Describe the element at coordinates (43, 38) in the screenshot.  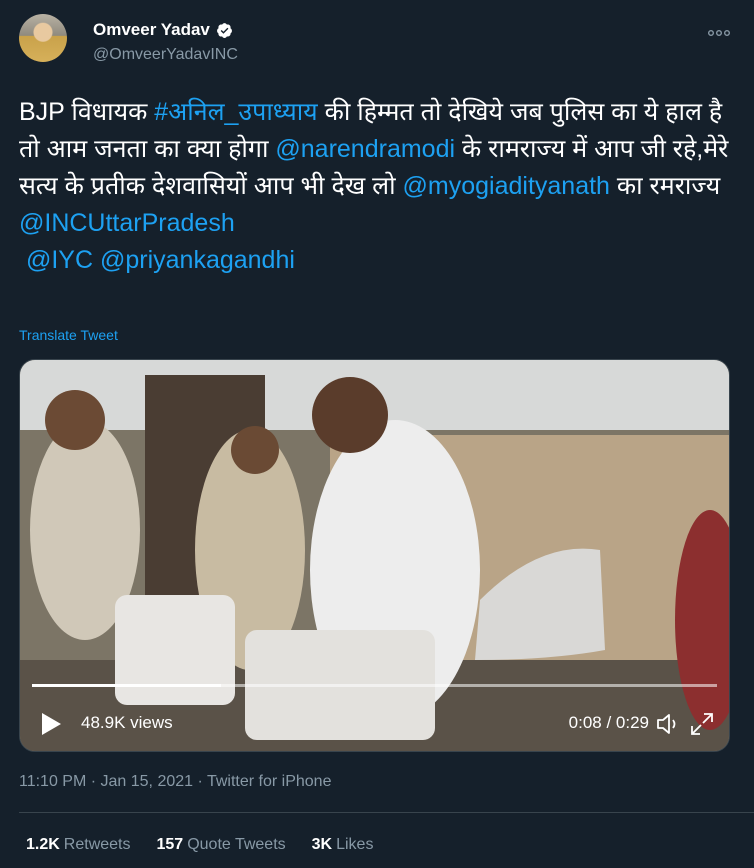
I see `avatar` at that location.